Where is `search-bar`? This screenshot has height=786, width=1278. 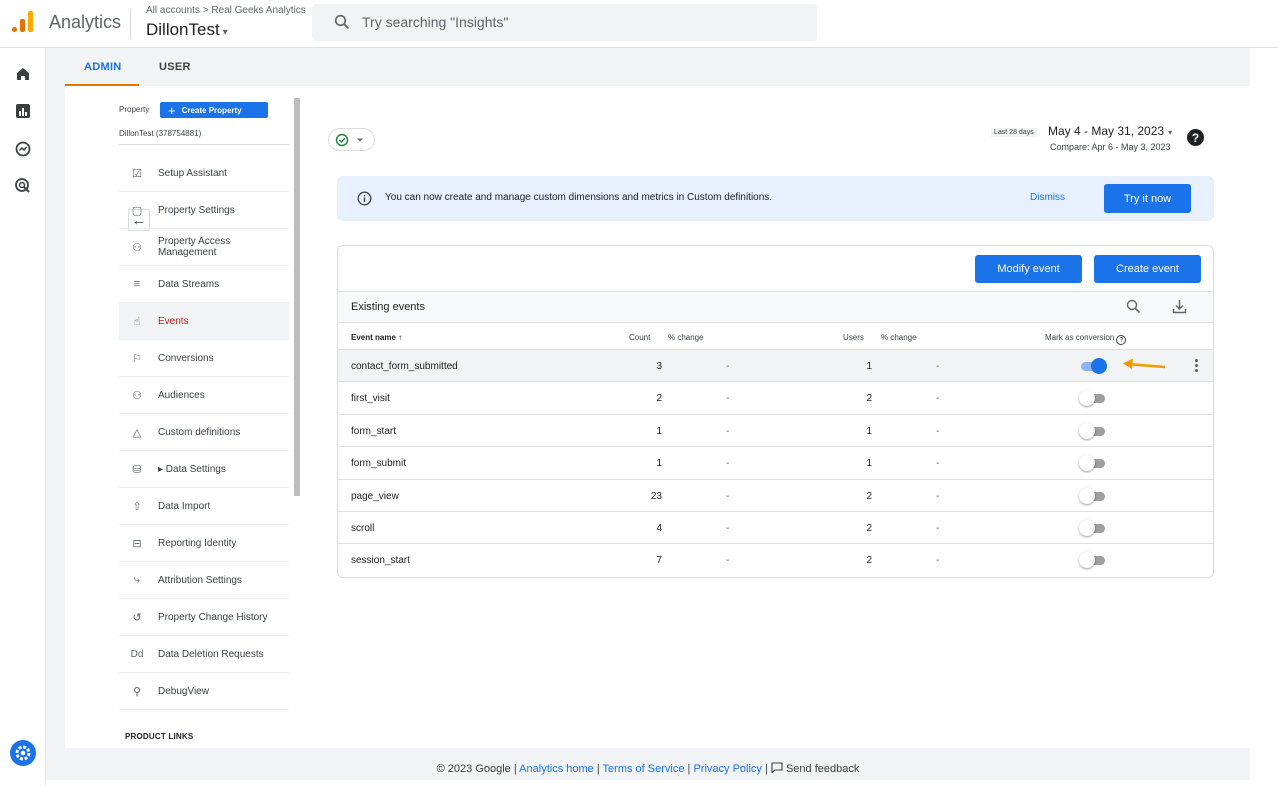
search-bar is located at coordinates (564, 22).